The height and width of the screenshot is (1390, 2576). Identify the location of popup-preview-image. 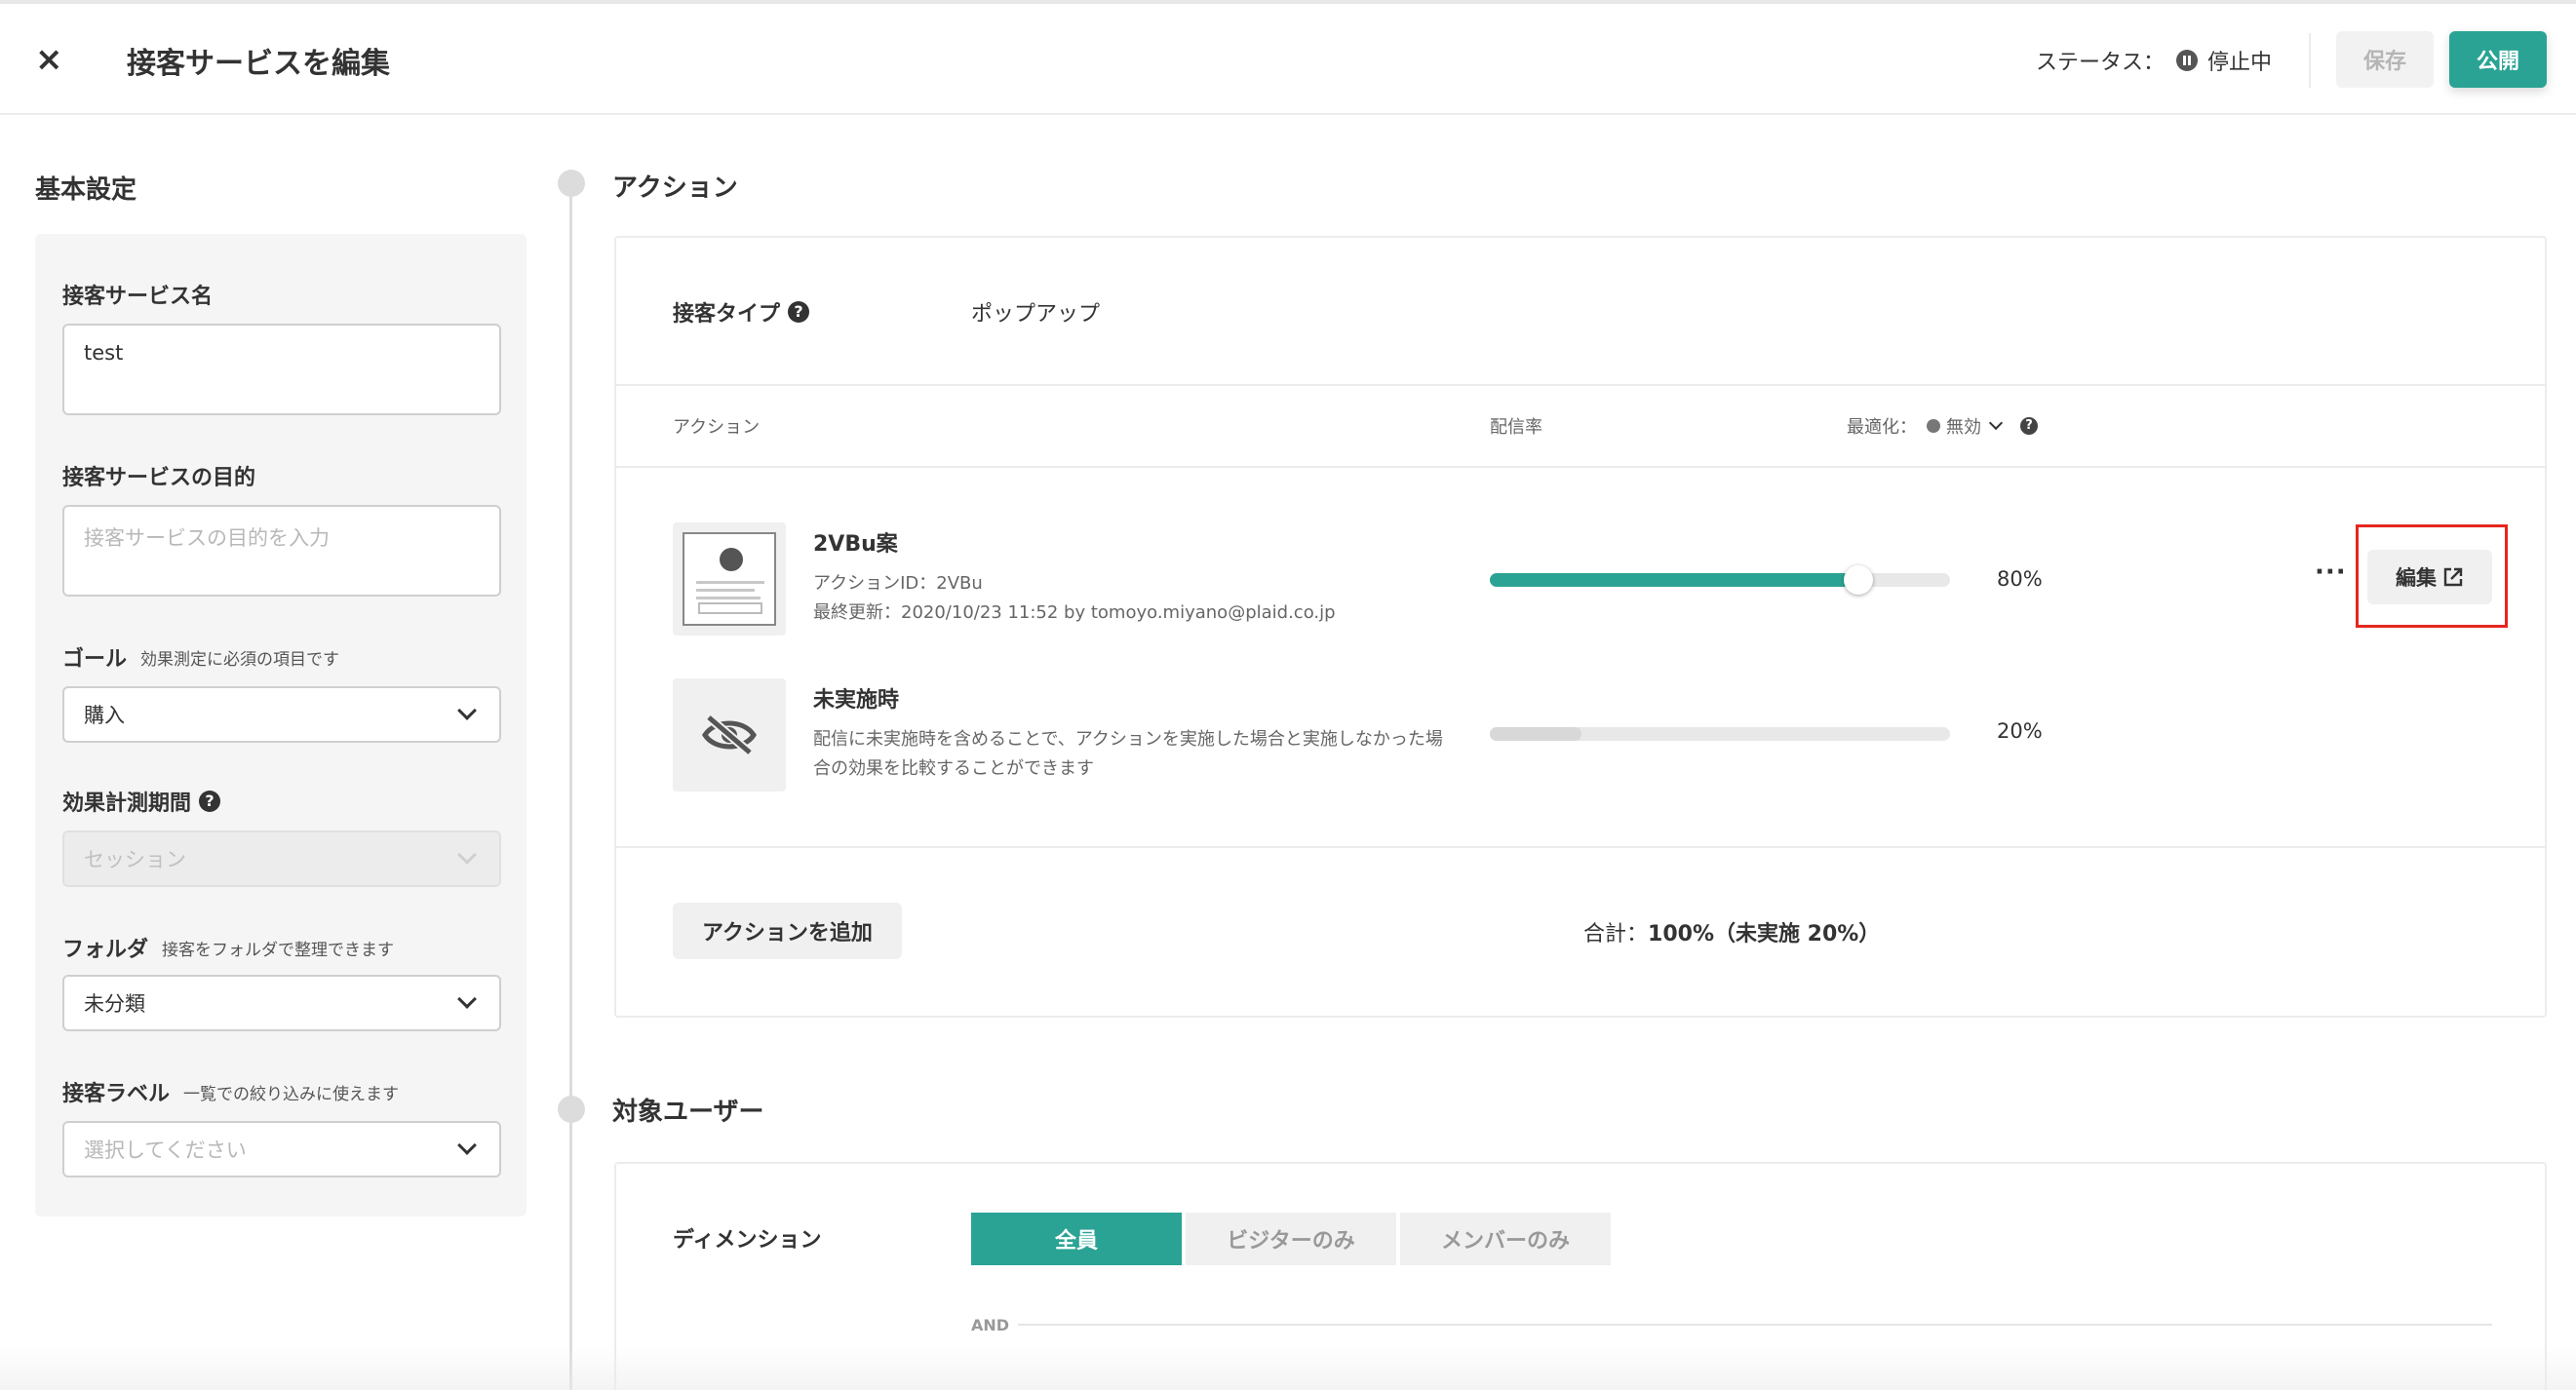
(729, 579).